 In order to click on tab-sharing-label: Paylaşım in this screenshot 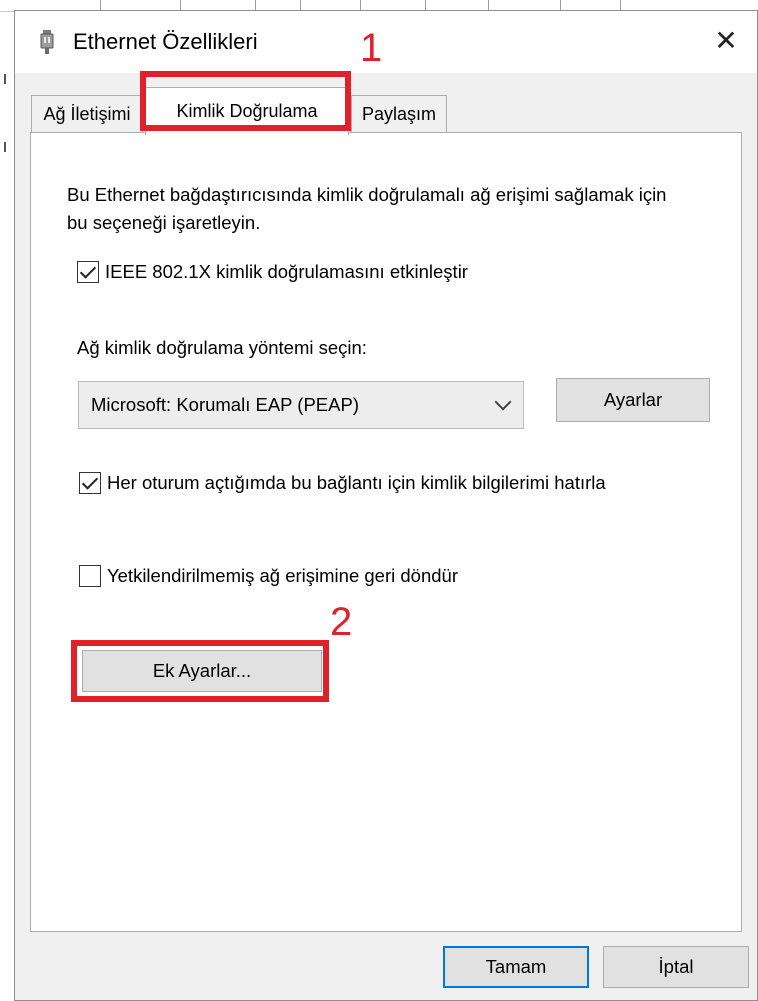, I will do `click(399, 114)`.